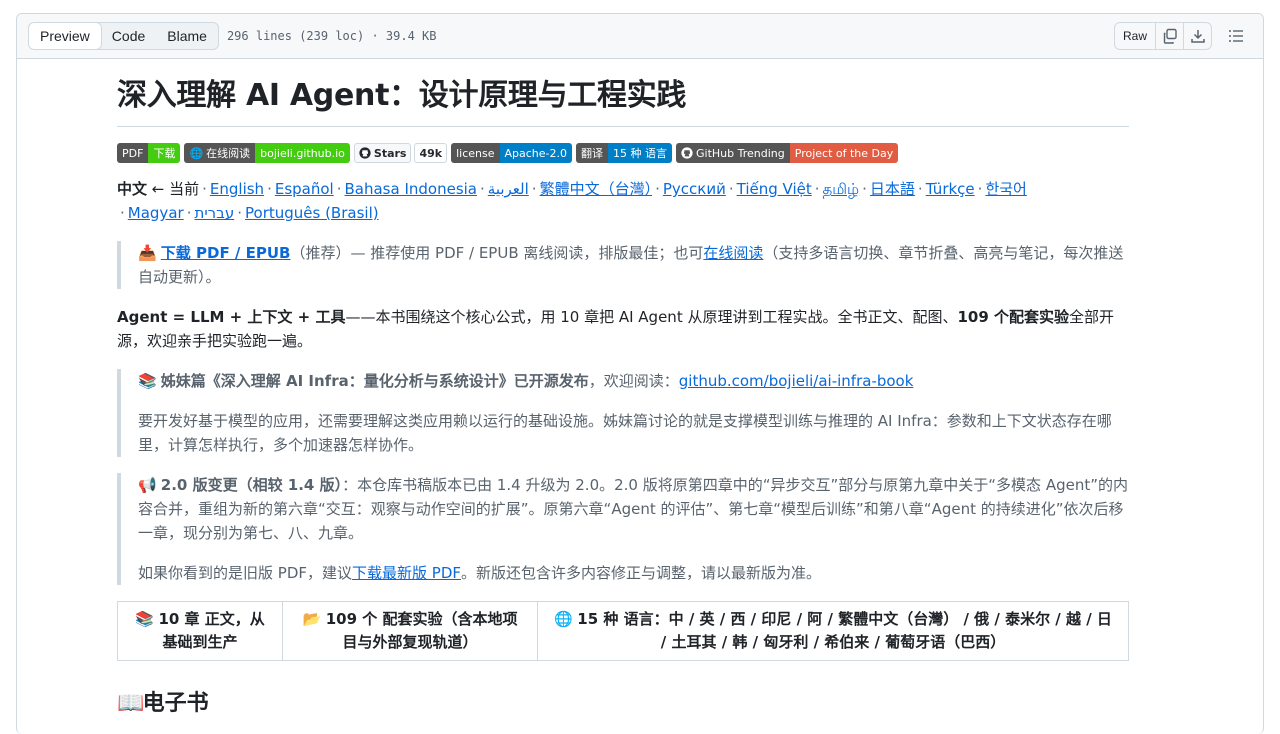 This screenshot has height=734, width=1280. I want to click on folder-icon: 📂, so click(312, 619).